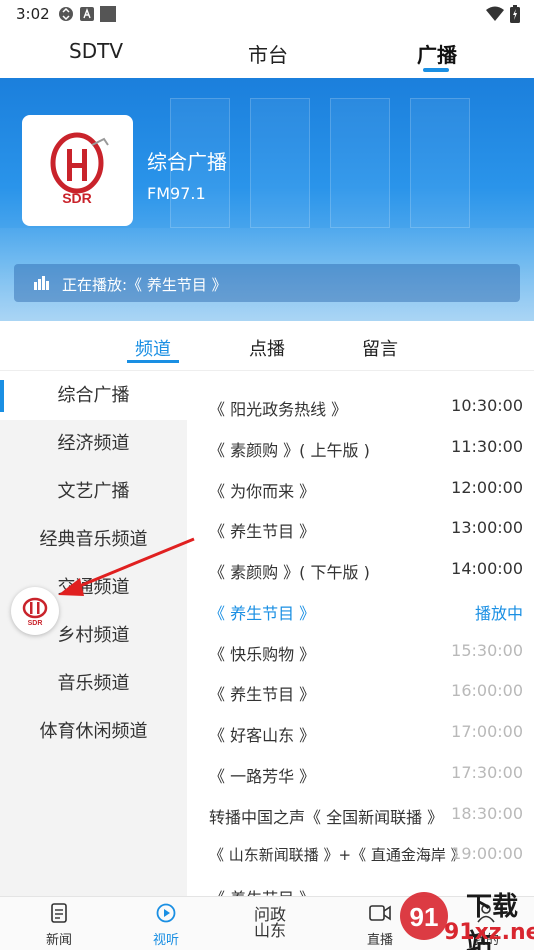  I want to click on station-name: 综合广播, so click(187, 162).